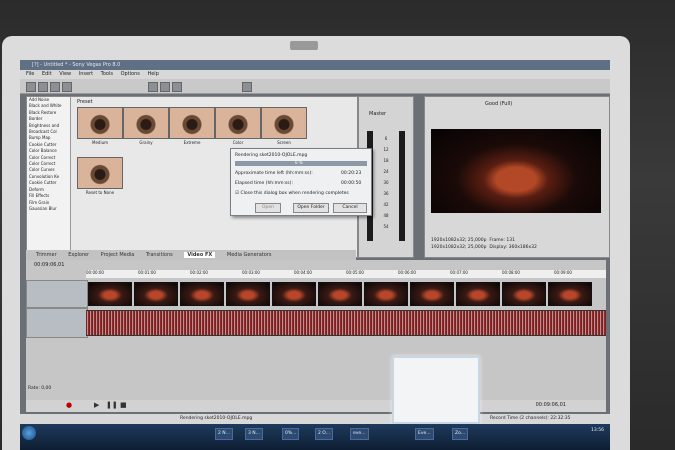 The image size is (675, 450). Describe the element at coordinates (146, 126) in the screenshot. I see `preset-grainy: Grainy` at that location.